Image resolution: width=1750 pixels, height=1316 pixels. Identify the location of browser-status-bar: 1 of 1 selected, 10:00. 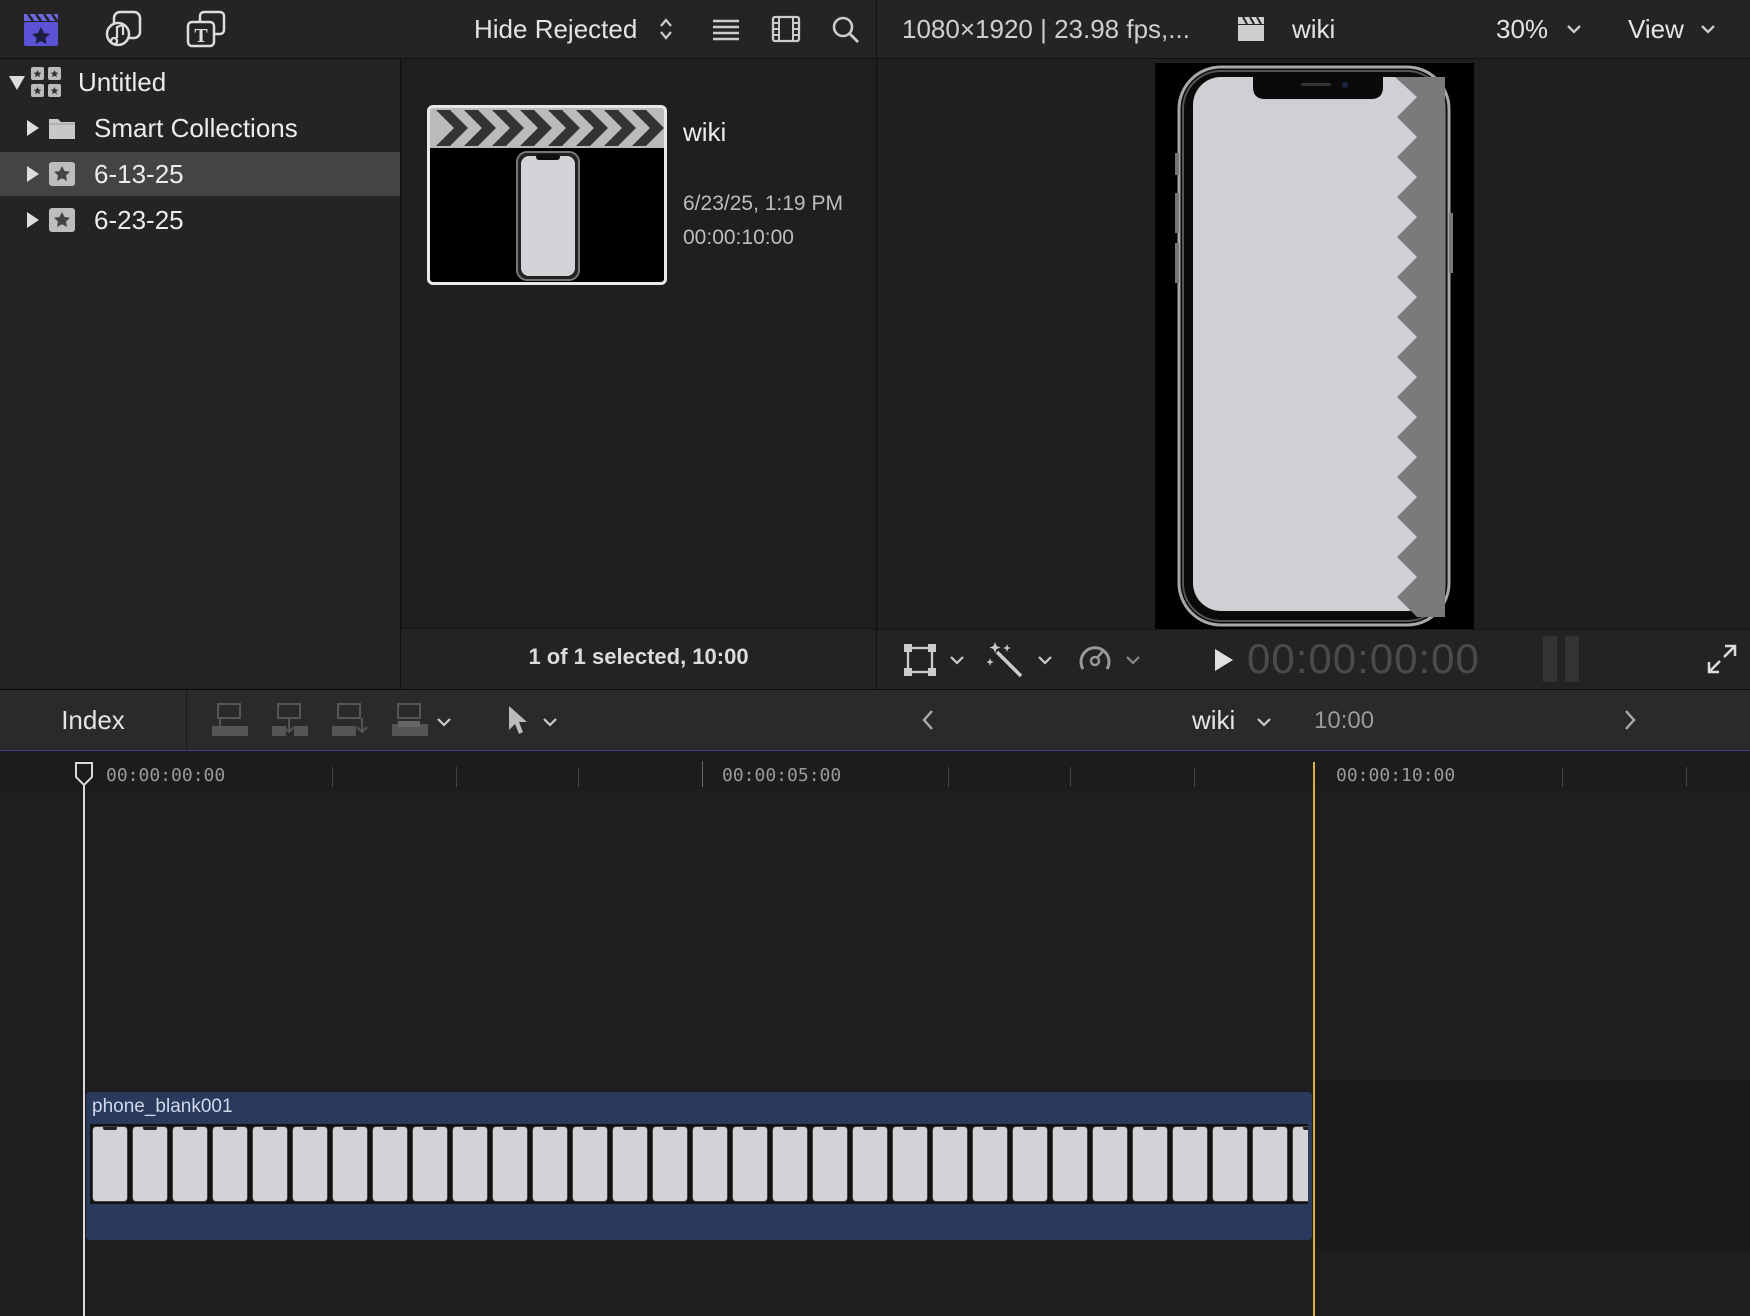
(638, 658).